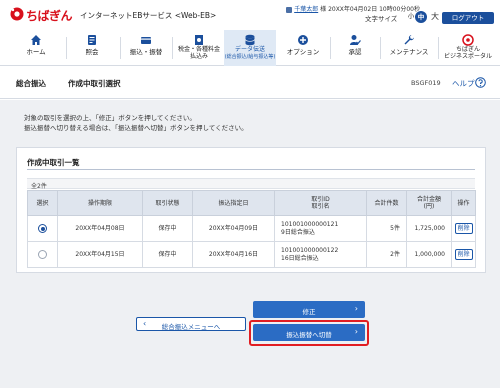 This screenshot has height=388, width=500. I want to click on back-to-menu-label: 総合振込メニューへ, so click(191, 327).